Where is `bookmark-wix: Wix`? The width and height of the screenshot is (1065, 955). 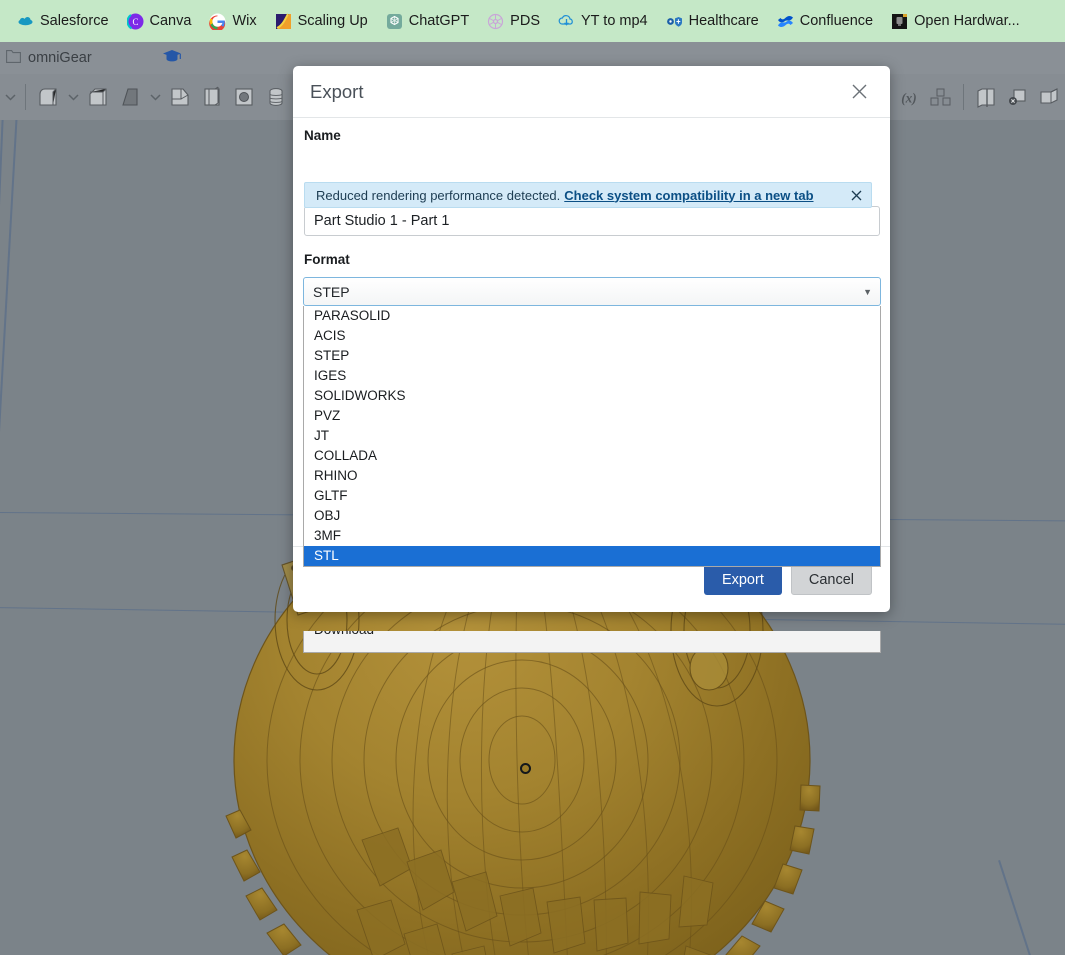 bookmark-wix: Wix is located at coordinates (232, 21).